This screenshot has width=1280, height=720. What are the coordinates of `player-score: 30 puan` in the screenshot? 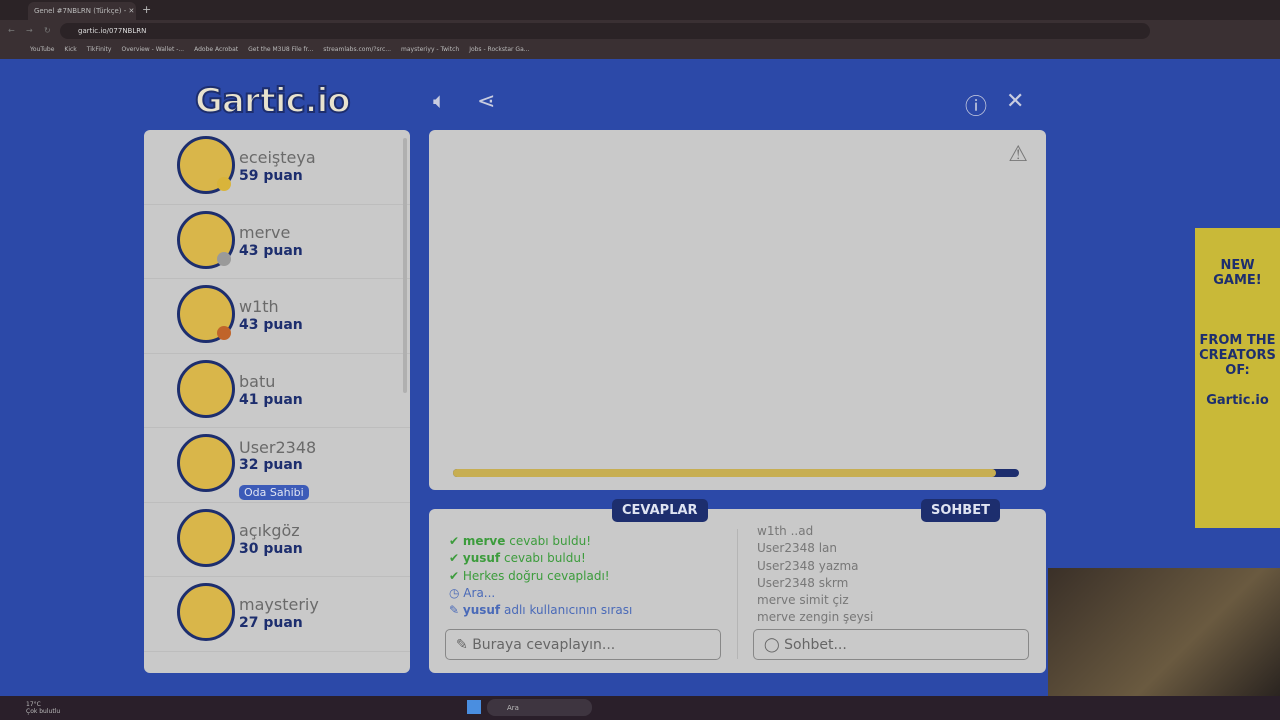 It's located at (271, 548).